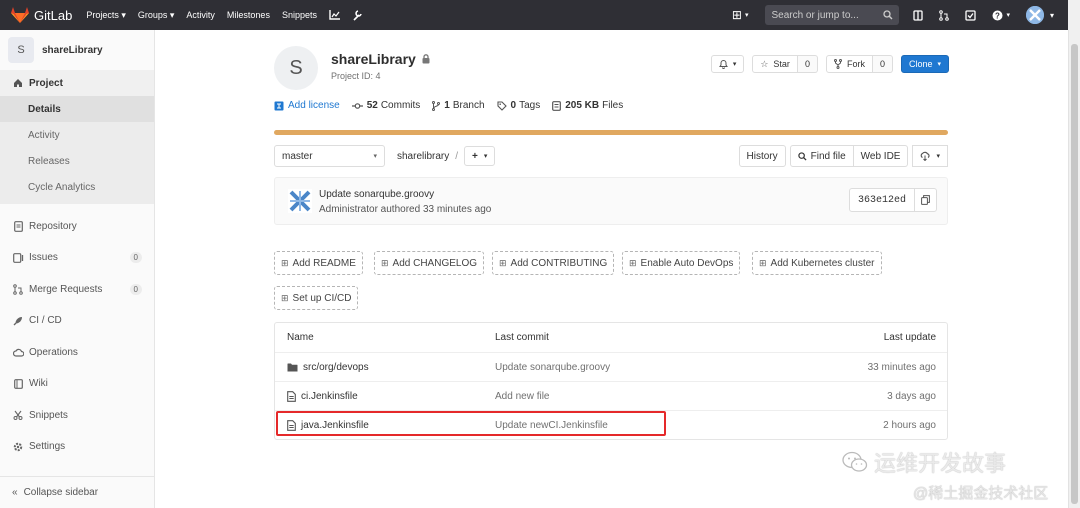 Image resolution: width=1080 pixels, height=508 pixels. What do you see at coordinates (373, 59) in the screenshot?
I see `project-title-text: shareLibrary` at bounding box center [373, 59].